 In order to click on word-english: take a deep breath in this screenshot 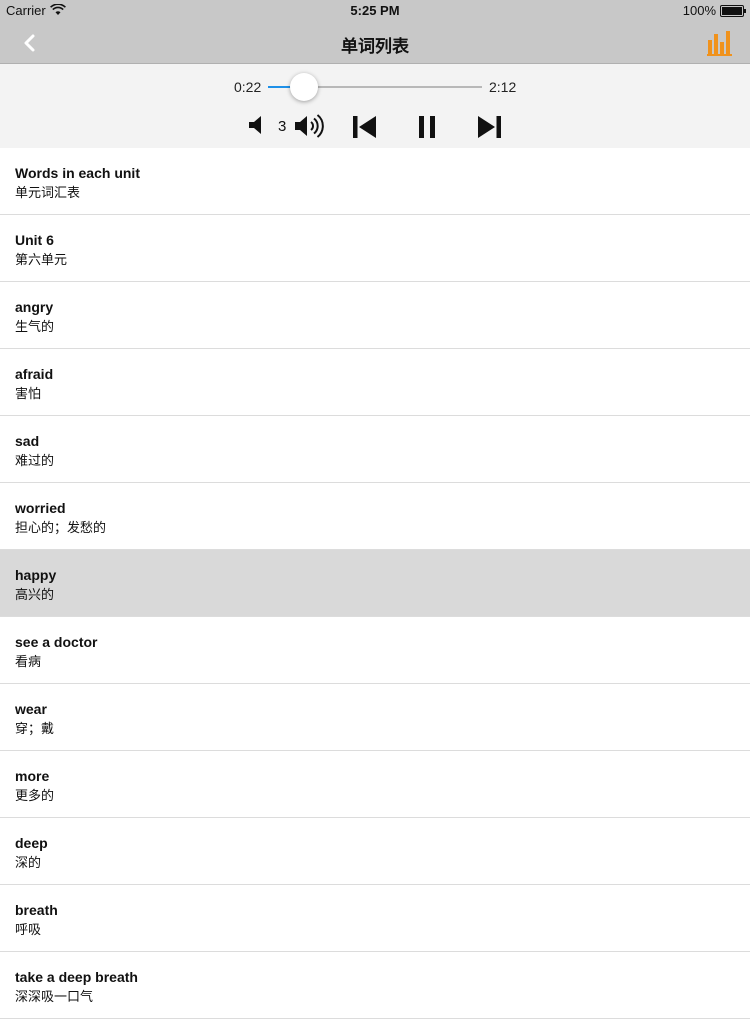, I will do `click(76, 977)`.